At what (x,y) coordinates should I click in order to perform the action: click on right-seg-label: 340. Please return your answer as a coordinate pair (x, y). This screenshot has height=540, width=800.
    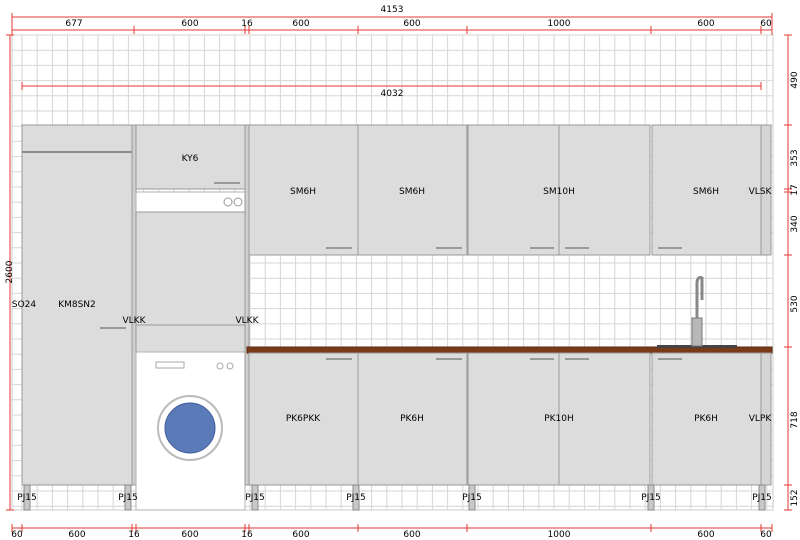
    Looking at the image, I should click on (795, 223).